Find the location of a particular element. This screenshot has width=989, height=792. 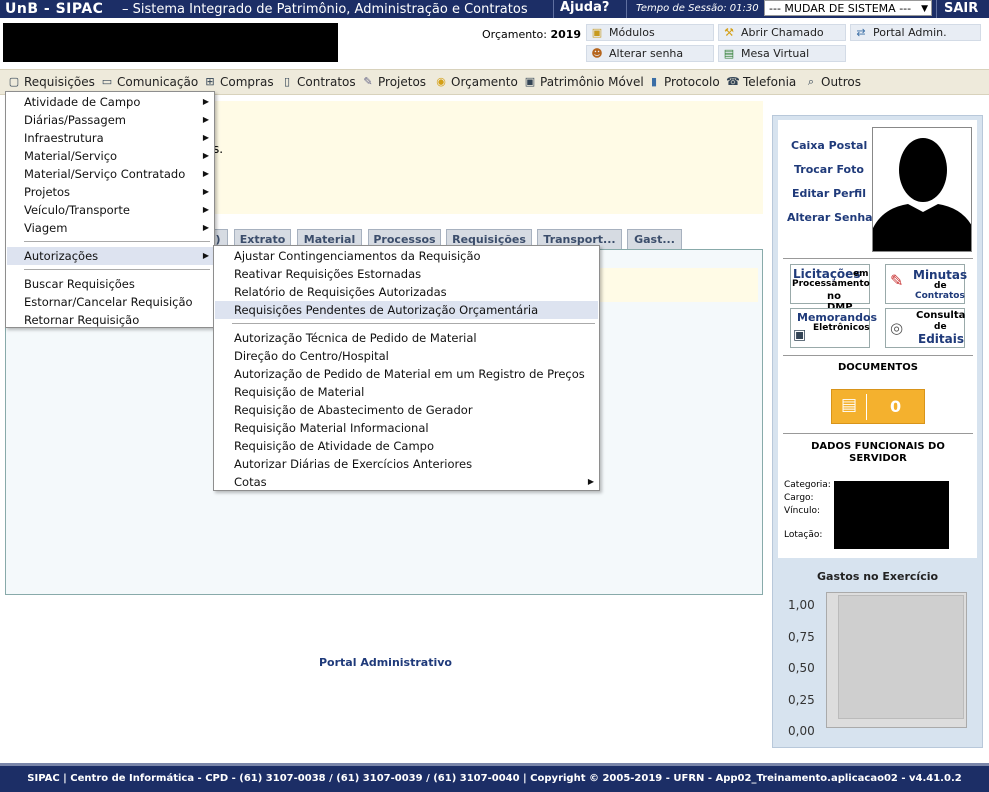

dropdown-item-material-servico: Material/Serviço ▶ is located at coordinates (110, 156).